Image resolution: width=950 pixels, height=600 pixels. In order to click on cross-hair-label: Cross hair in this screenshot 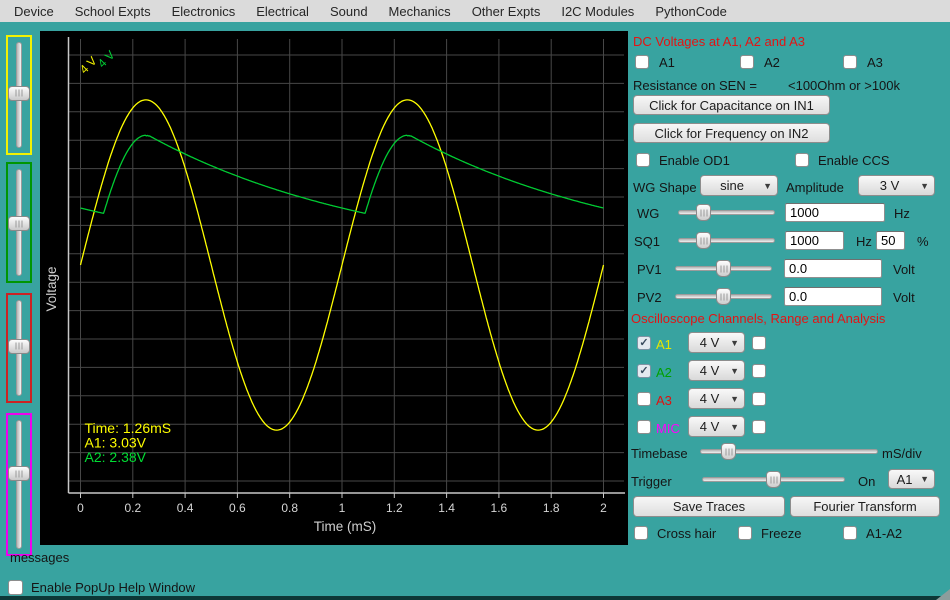, I will do `click(687, 533)`.